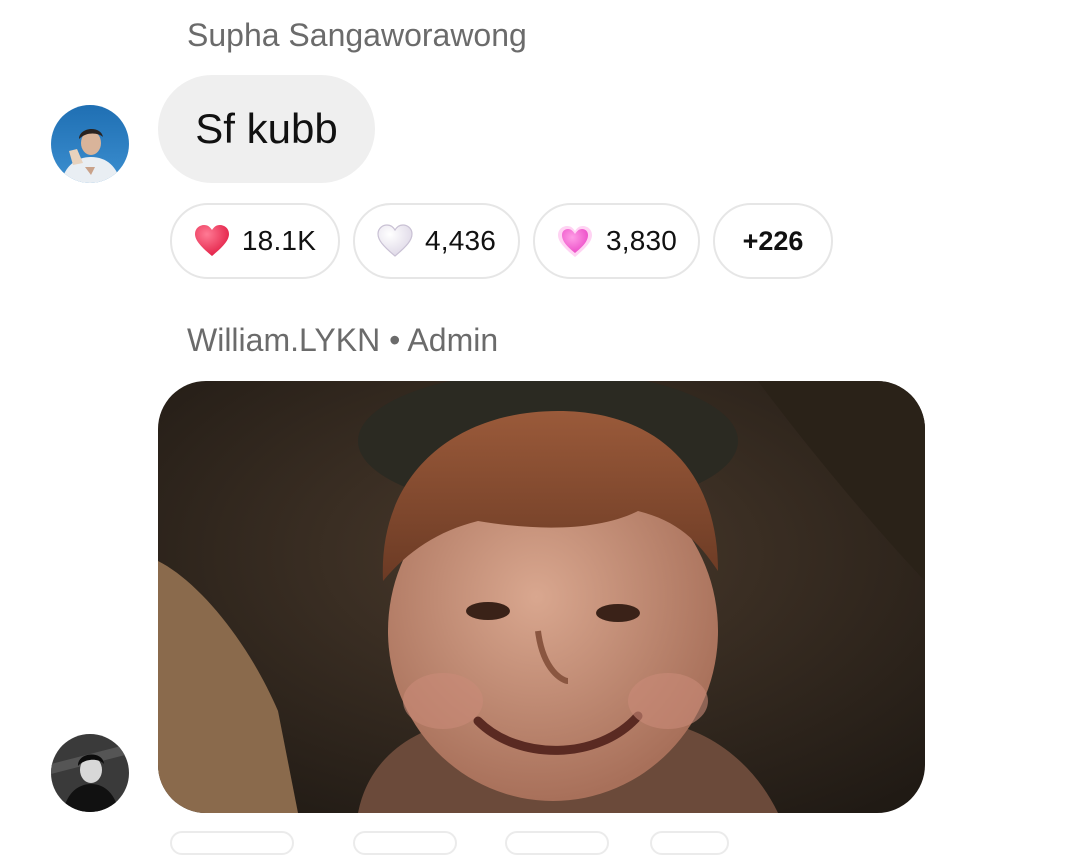 The height and width of the screenshot is (855, 1080). I want to click on message-bubble: Sf kubb, so click(266, 129).